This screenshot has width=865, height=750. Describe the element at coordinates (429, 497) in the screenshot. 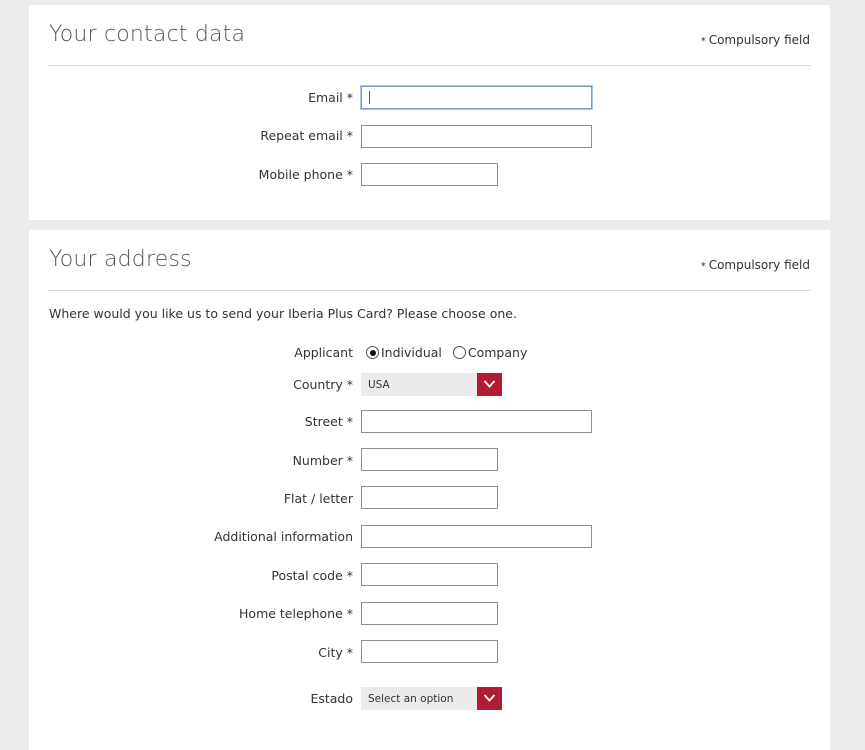

I see `flat-letter-field` at that location.